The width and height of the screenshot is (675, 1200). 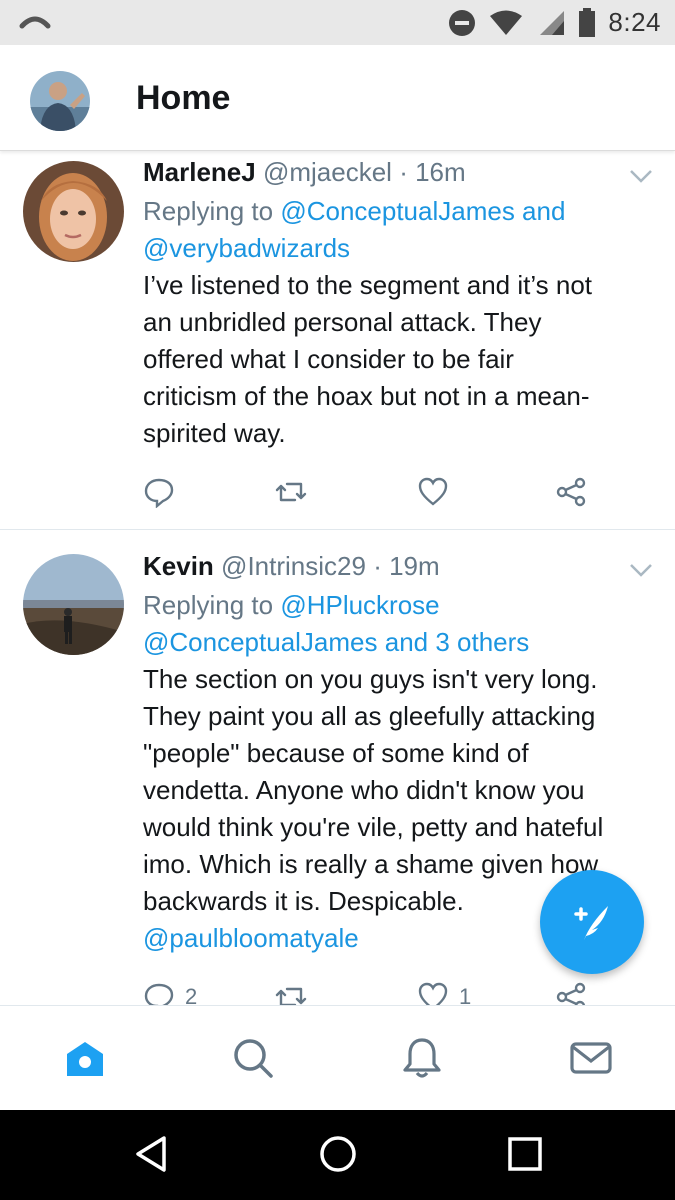 What do you see at coordinates (253, 1058) in the screenshot?
I see `search-icon` at bounding box center [253, 1058].